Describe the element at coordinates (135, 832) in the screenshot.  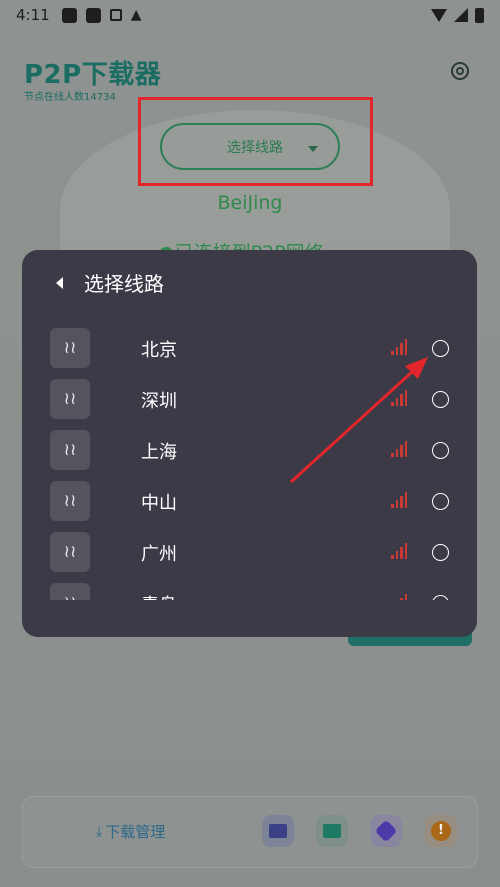
I see `download-manager-label: 下载管理` at that location.